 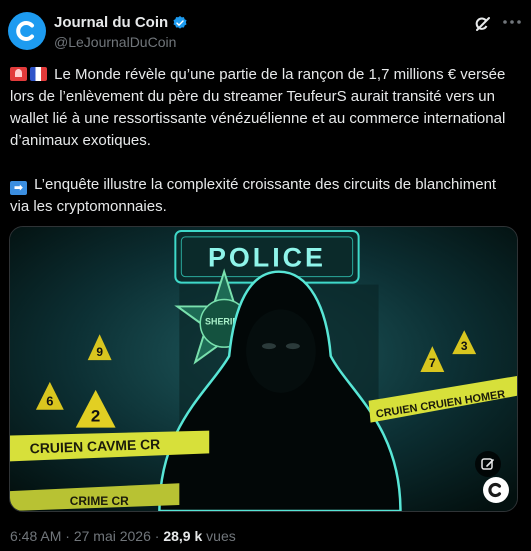 What do you see at coordinates (49, 401) in the screenshot?
I see `svg-text: 6` at bounding box center [49, 401].